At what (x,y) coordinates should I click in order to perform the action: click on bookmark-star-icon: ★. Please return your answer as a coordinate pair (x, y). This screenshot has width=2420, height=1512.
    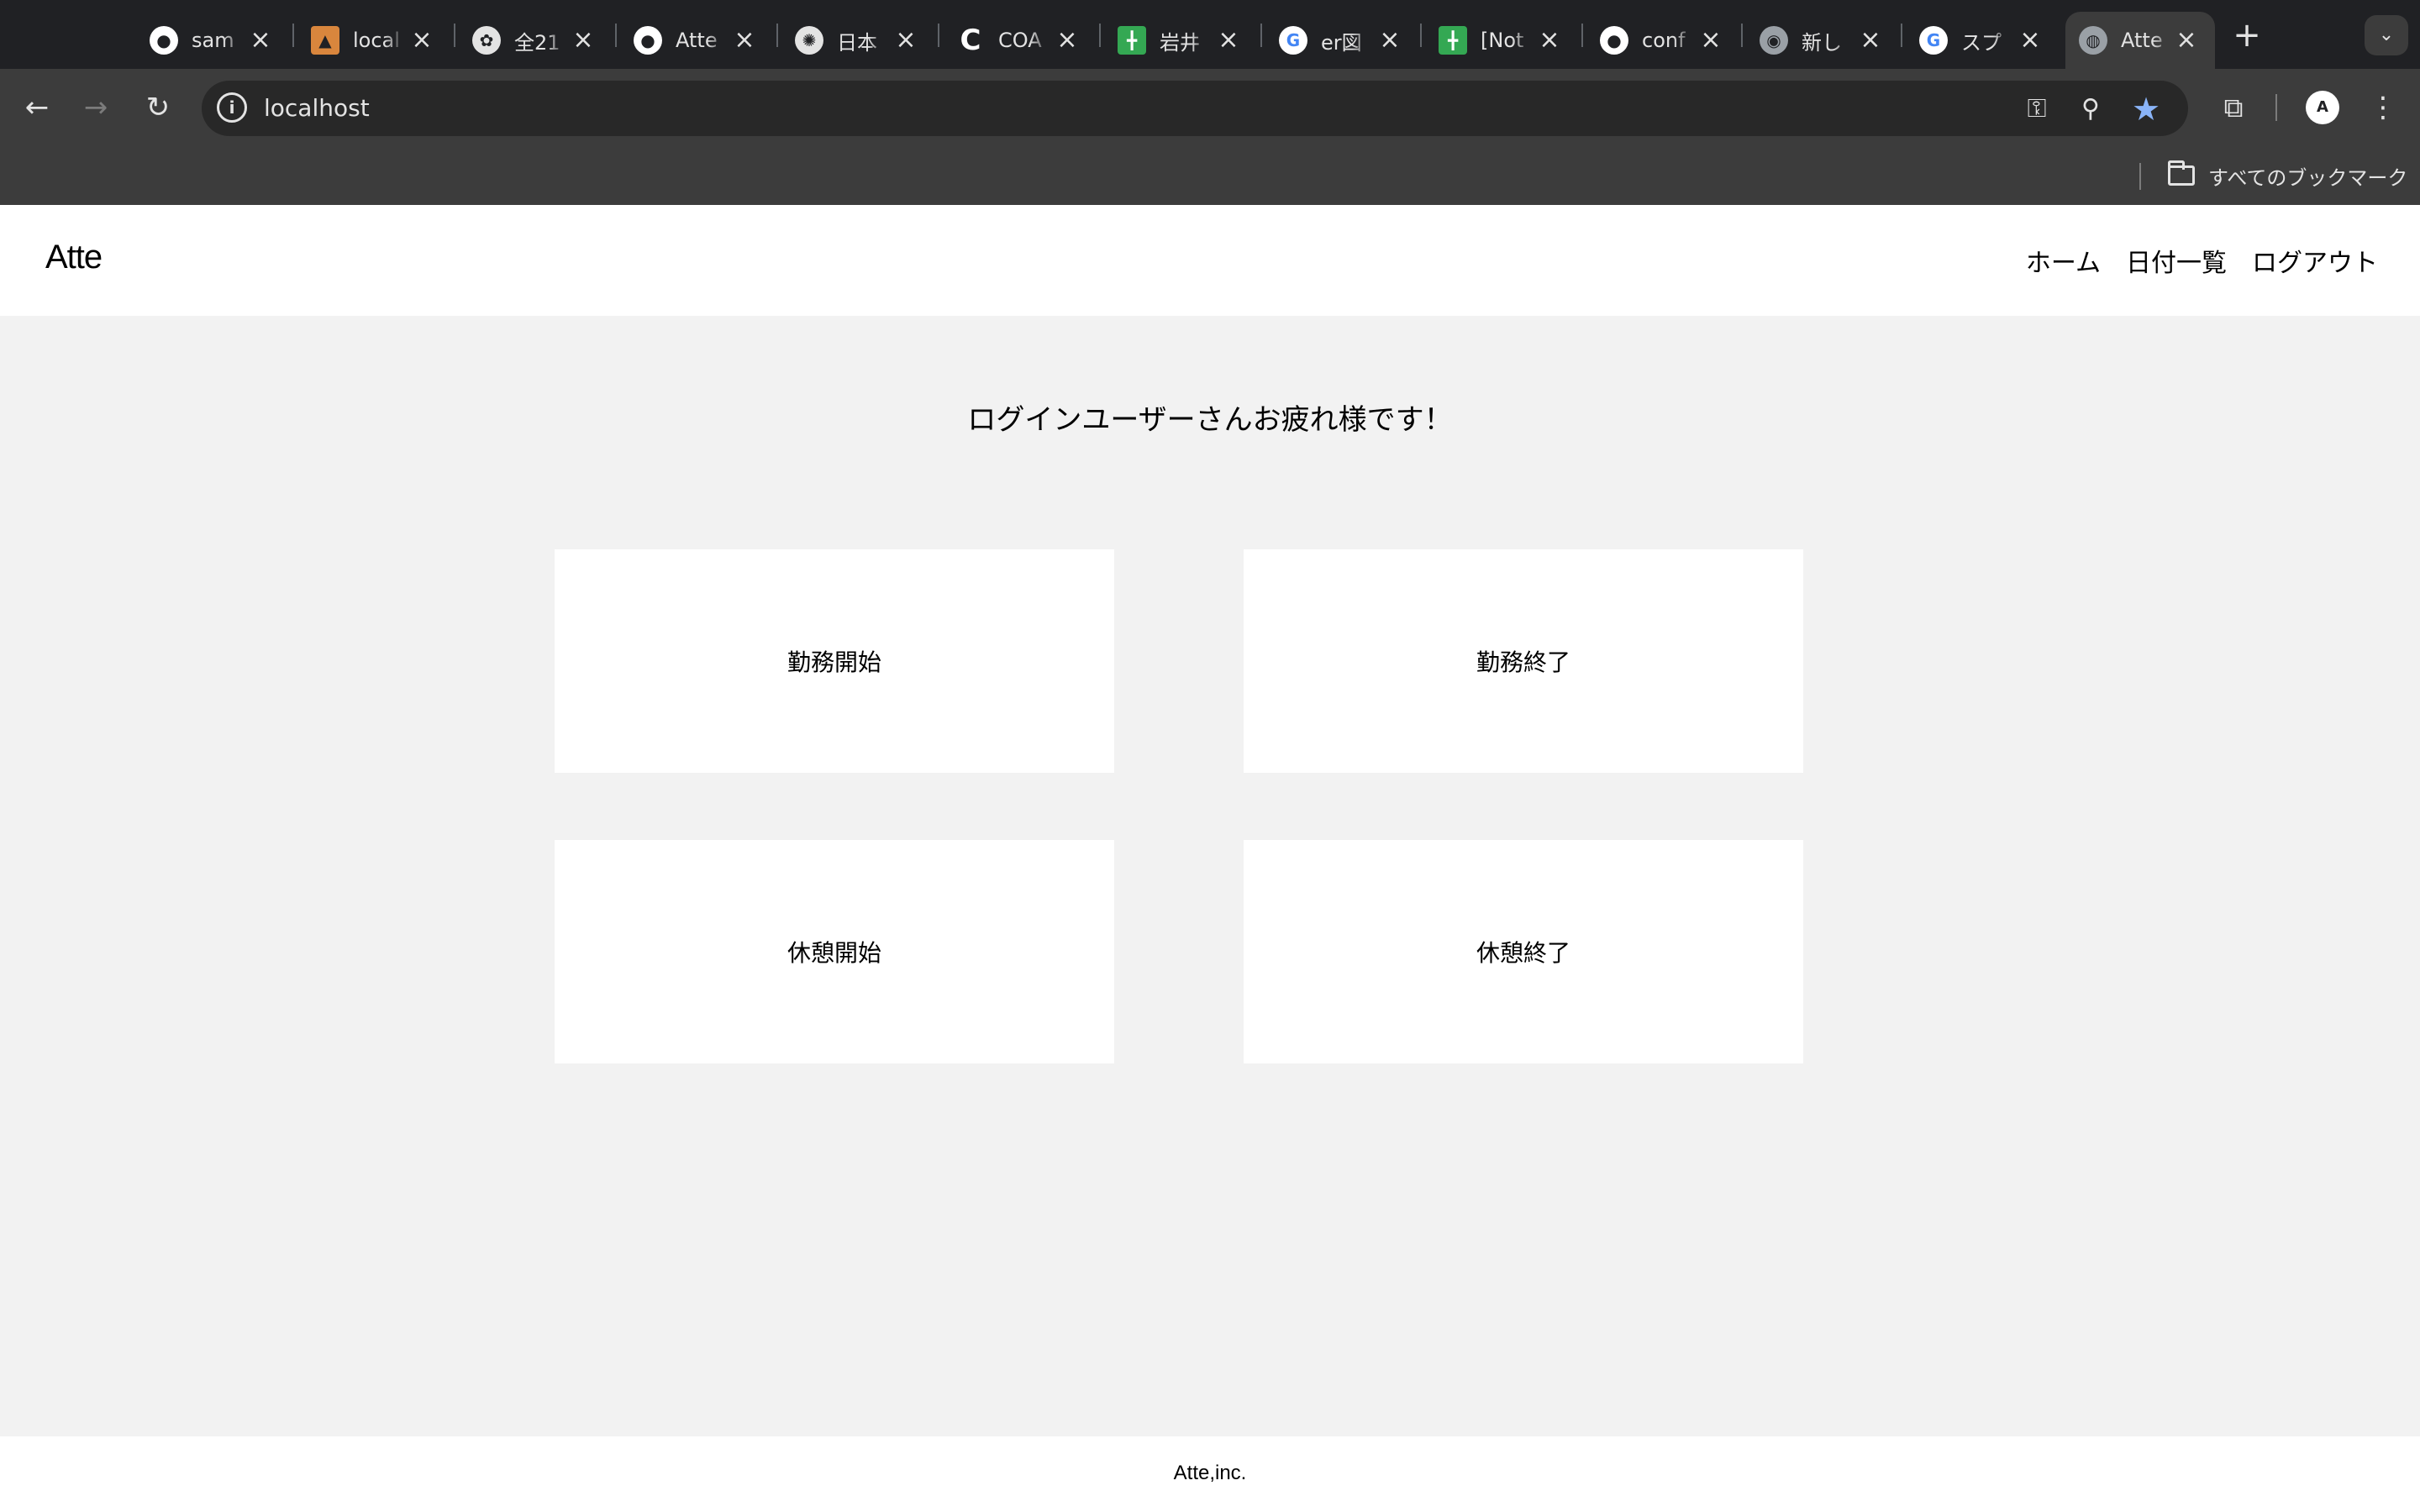
    Looking at the image, I should click on (2147, 109).